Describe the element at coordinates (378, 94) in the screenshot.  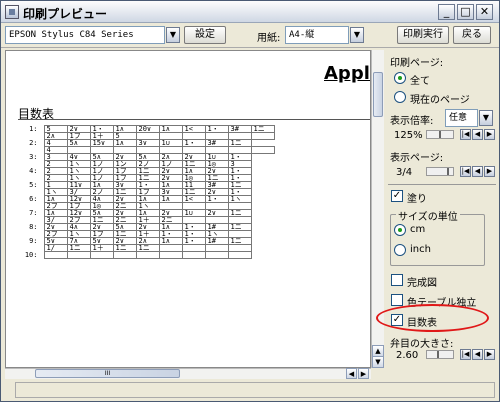
I see `vertical-scroll-thumb` at that location.